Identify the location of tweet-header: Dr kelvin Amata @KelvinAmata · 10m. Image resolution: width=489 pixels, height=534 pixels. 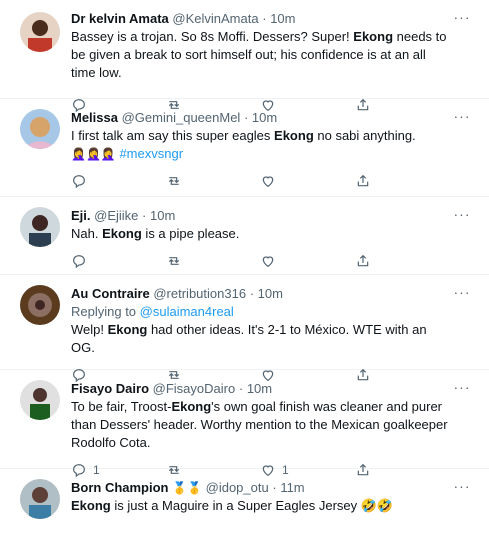
(183, 18).